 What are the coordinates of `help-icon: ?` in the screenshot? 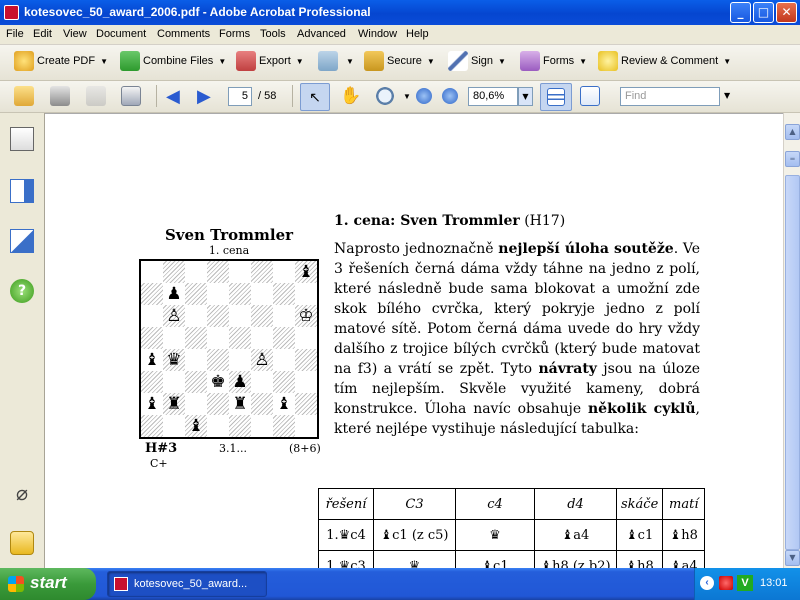 It's located at (22, 291).